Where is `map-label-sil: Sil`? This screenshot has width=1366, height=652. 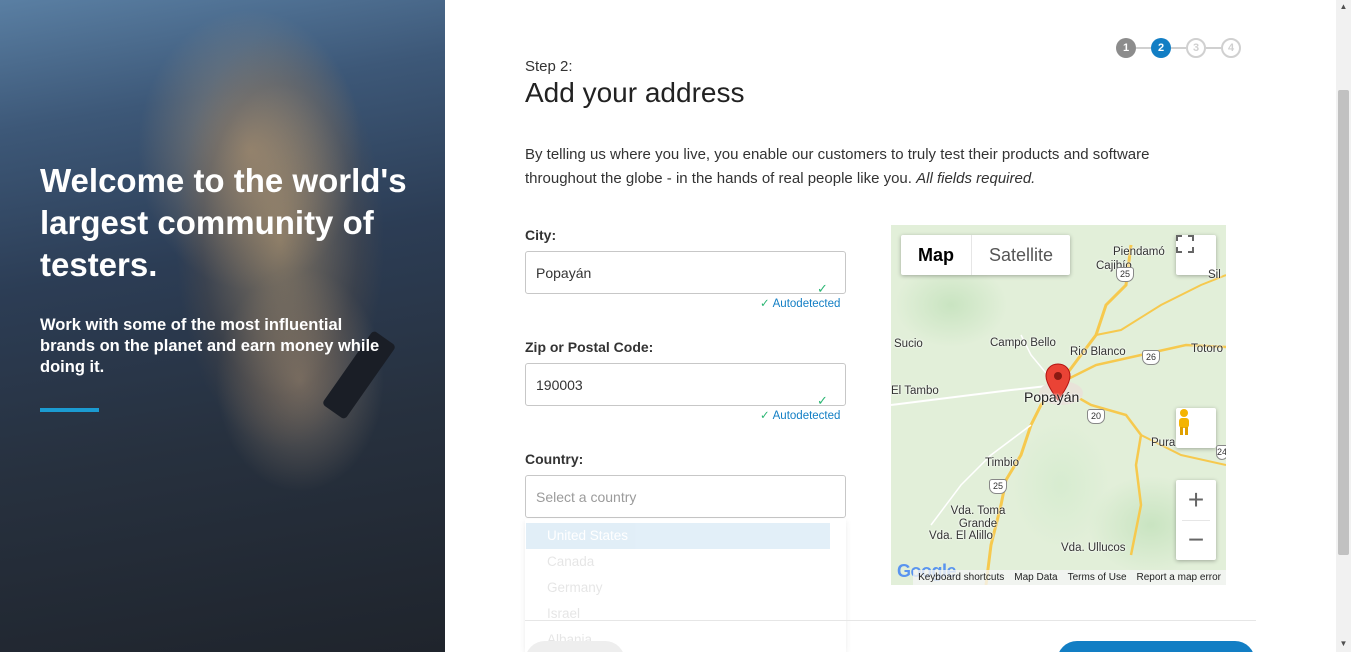
map-label-sil: Sil is located at coordinates (1214, 275).